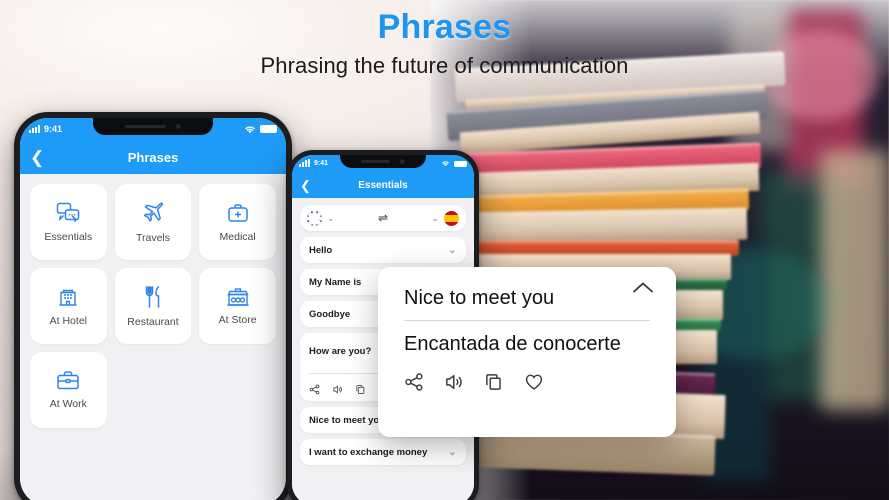  I want to click on category-tile-at-store: At Store, so click(237, 306).